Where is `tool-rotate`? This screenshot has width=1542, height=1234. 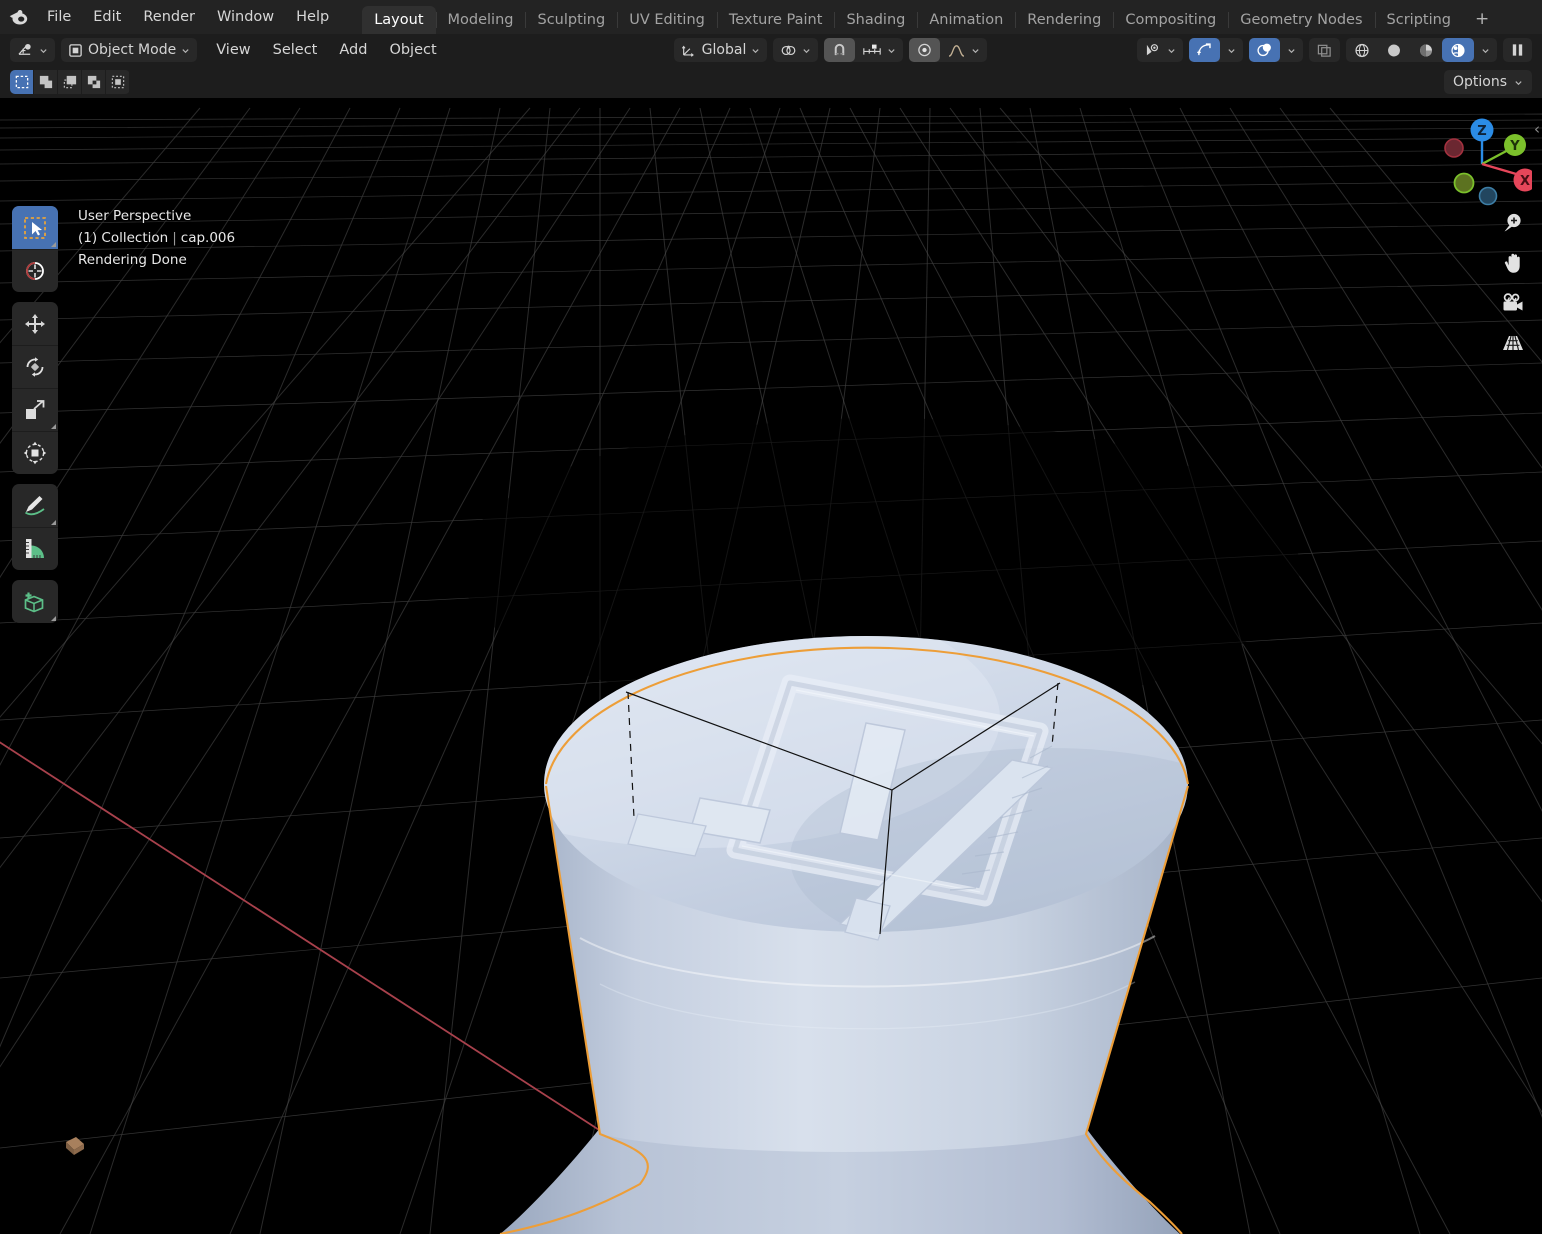
tool-rotate is located at coordinates (35, 366).